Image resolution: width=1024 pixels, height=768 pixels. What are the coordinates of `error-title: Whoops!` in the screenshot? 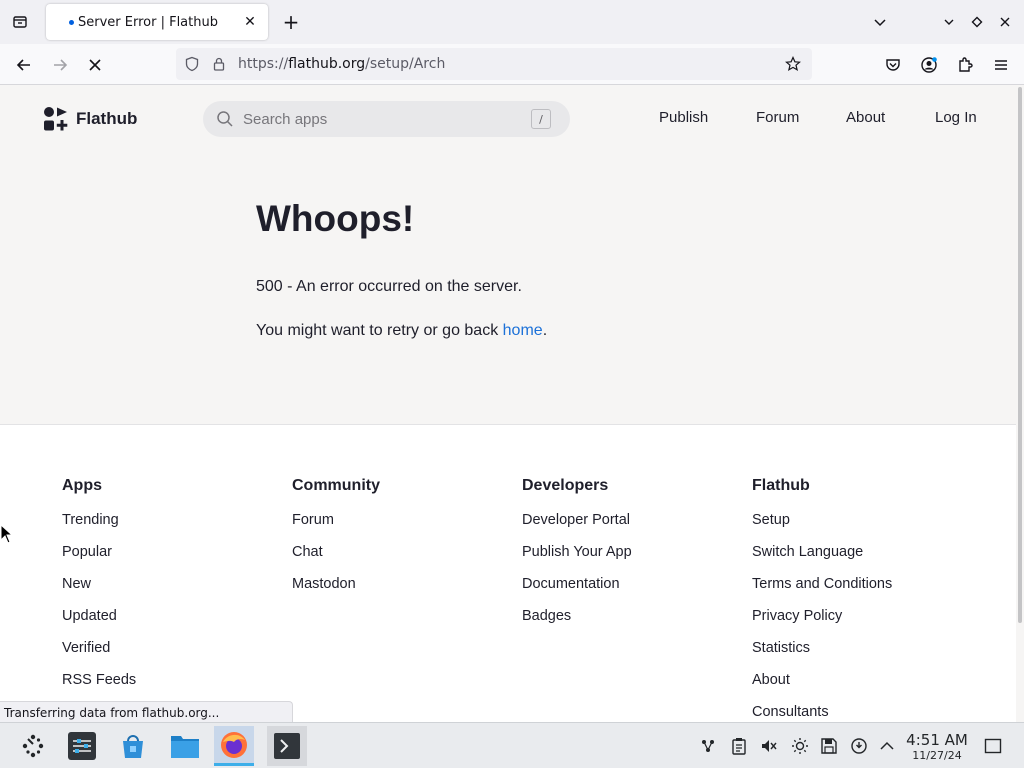 It's located at (335, 218).